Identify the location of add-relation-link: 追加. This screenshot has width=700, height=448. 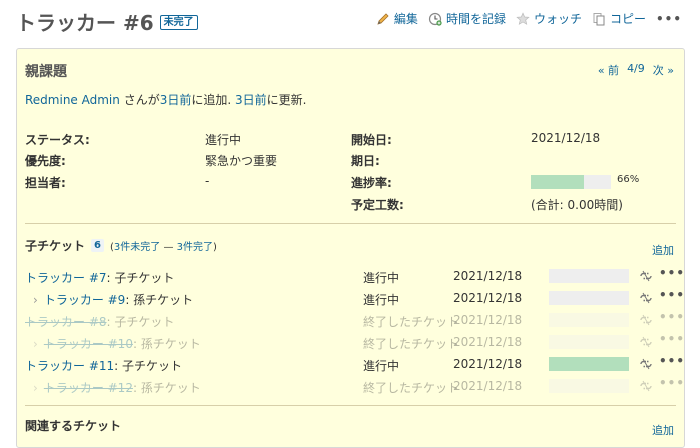
(663, 430).